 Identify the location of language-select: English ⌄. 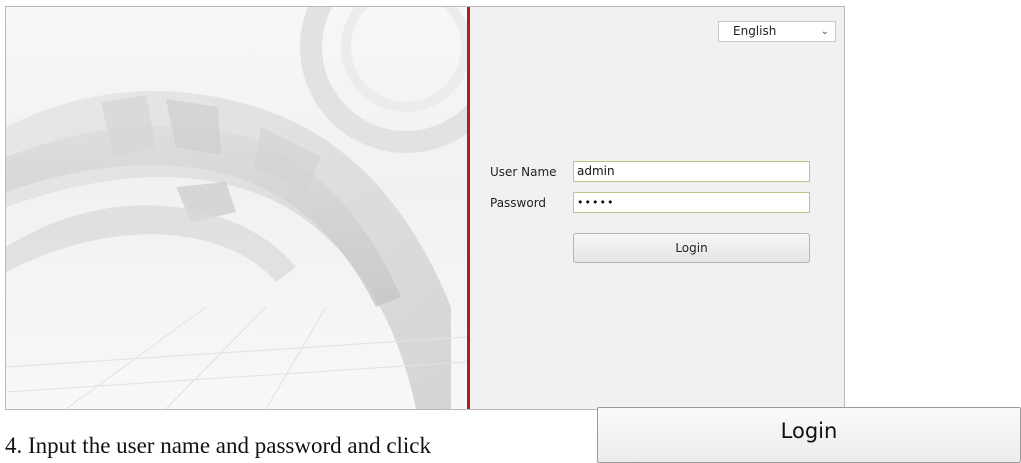
(777, 31).